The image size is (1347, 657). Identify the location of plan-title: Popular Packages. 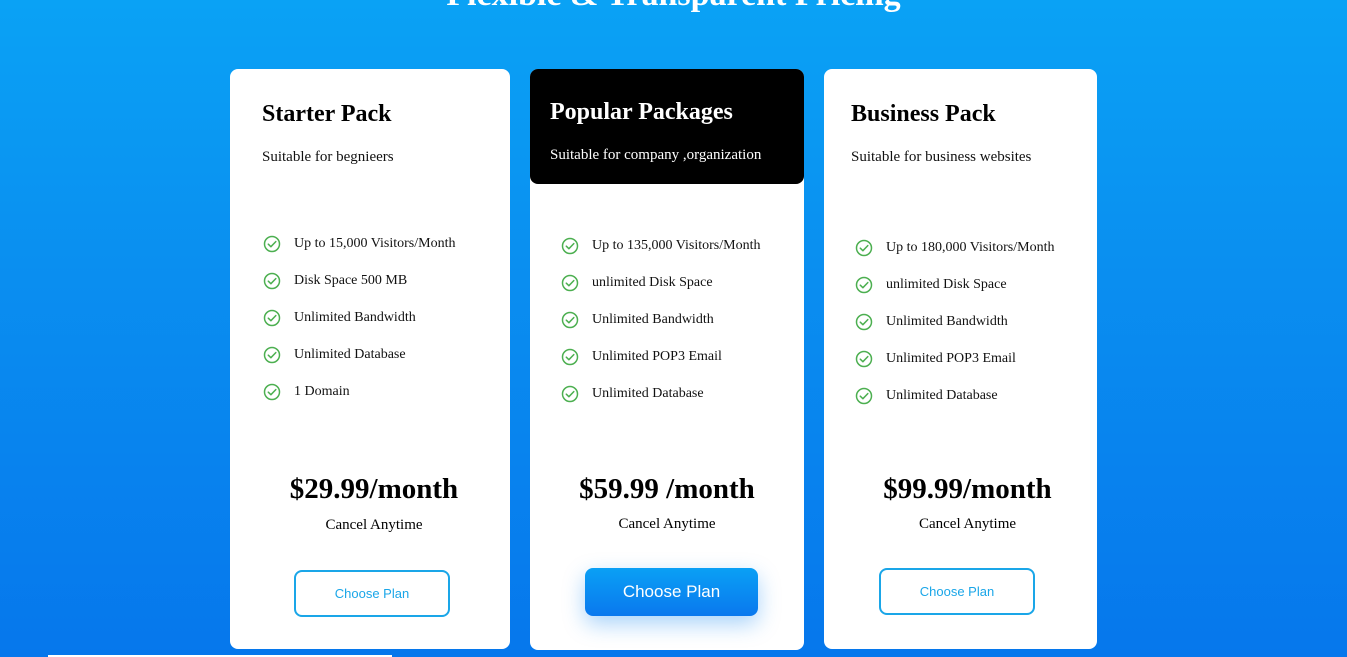
(641, 112).